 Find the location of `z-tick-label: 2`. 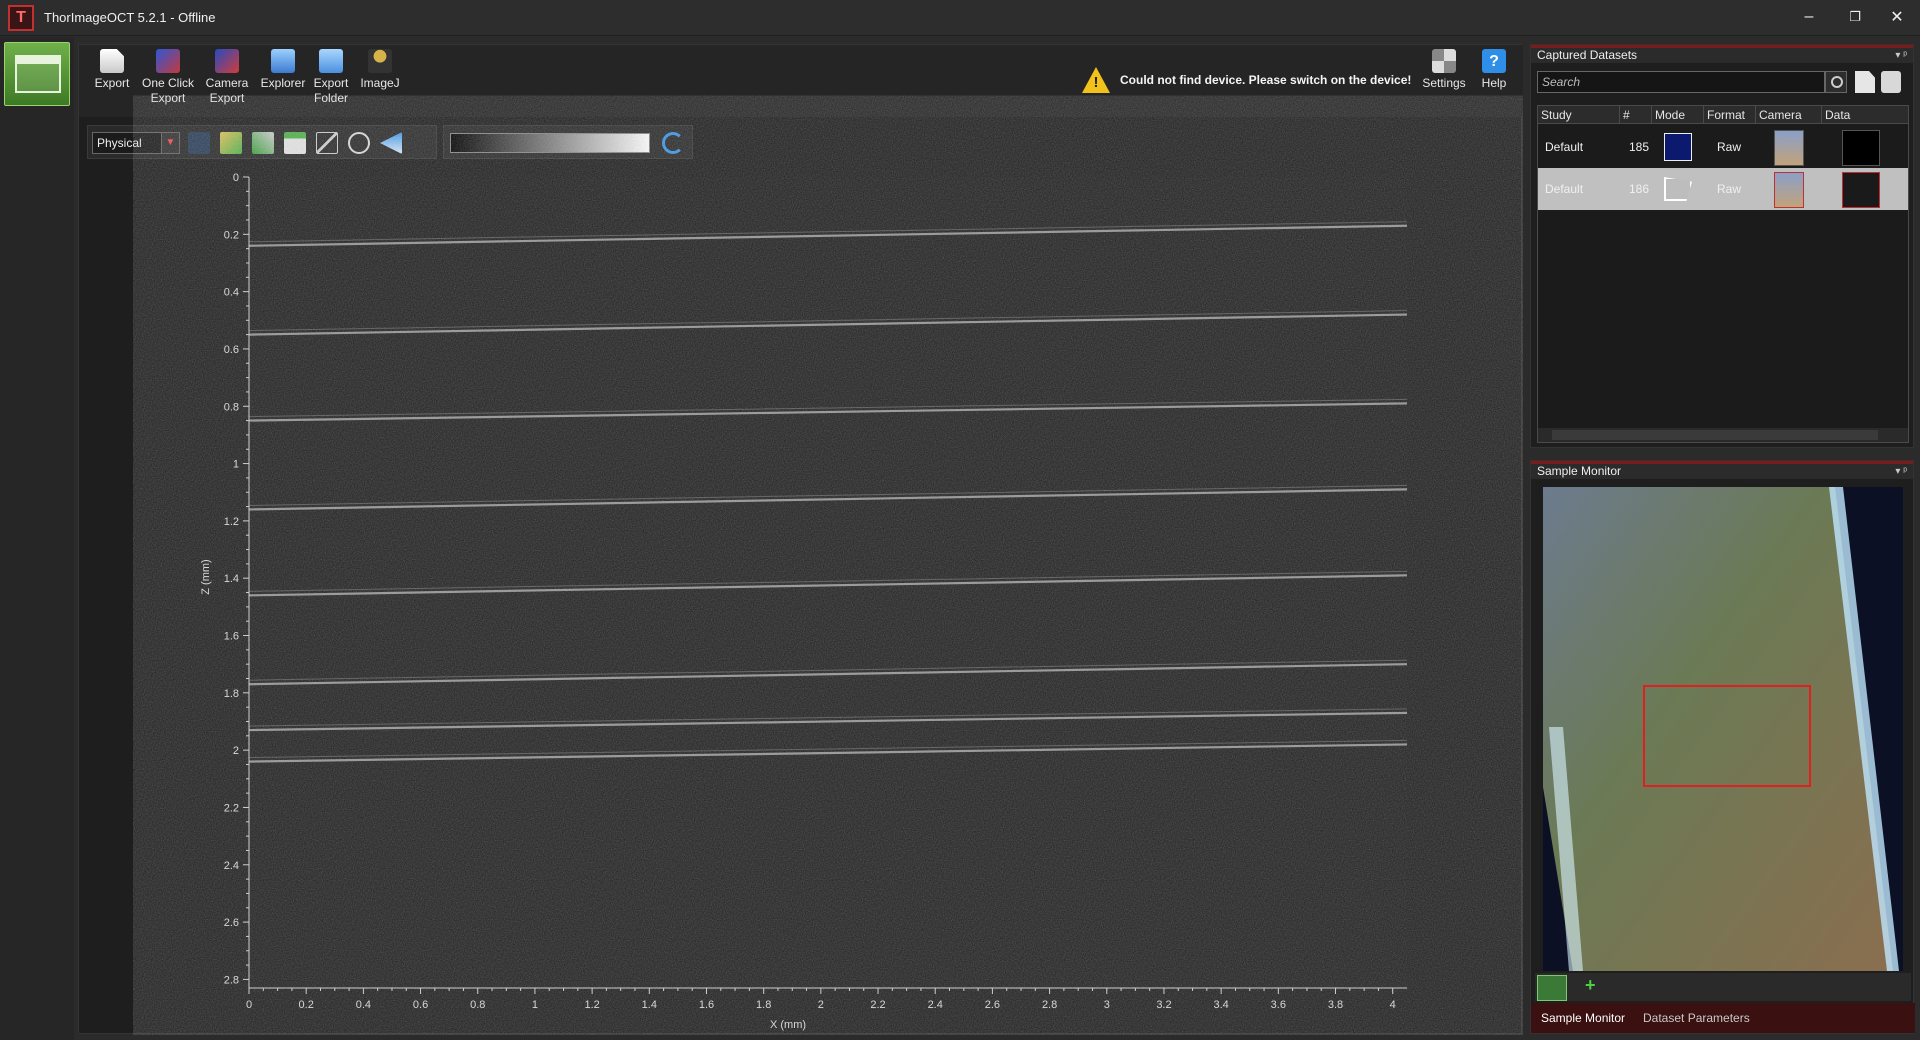

z-tick-label: 2 is located at coordinates (236, 751).